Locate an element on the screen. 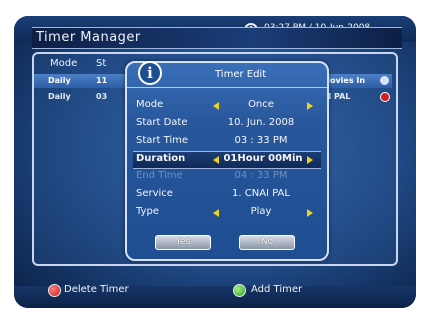 This screenshot has height=313, width=431. field-value: 01Hour 00Min is located at coordinates (263, 158).